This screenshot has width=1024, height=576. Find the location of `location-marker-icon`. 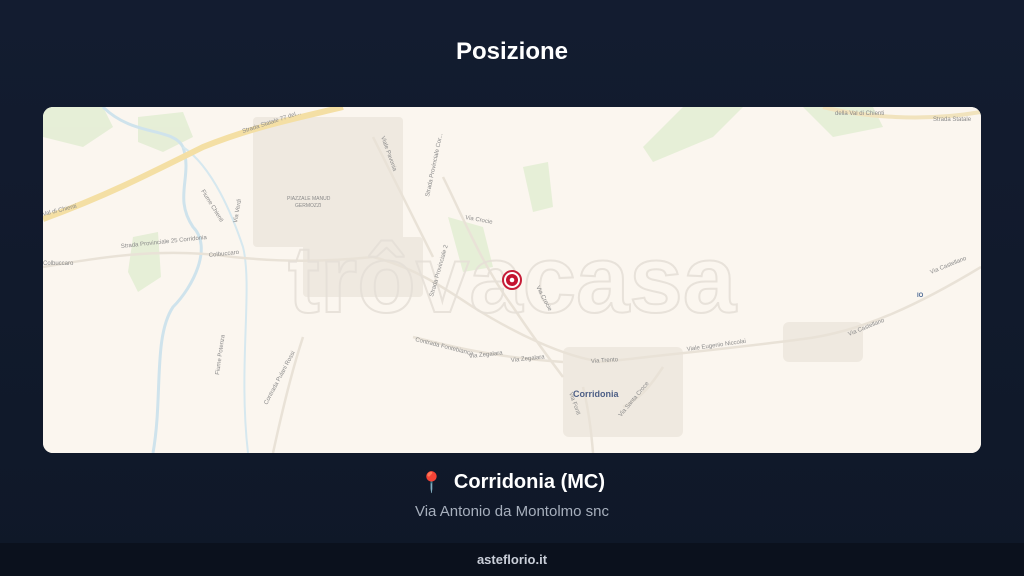

location-marker-icon is located at coordinates (512, 280).